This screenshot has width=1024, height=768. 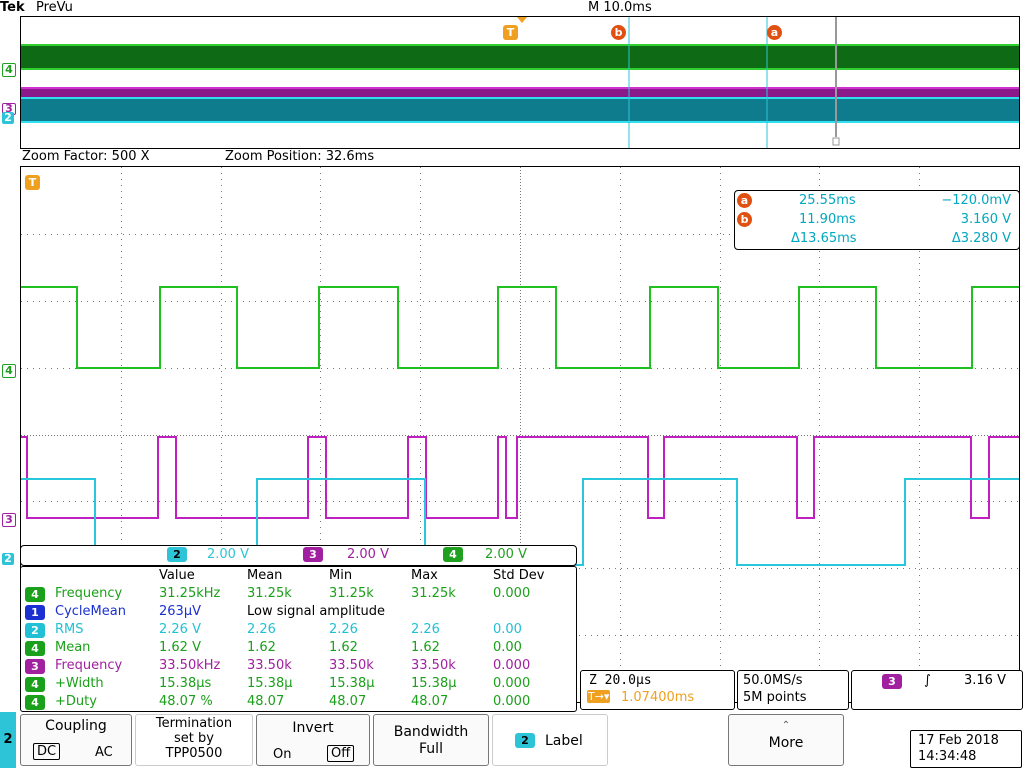 I want to click on measurement-min: 1.62, so click(x=343, y=647).